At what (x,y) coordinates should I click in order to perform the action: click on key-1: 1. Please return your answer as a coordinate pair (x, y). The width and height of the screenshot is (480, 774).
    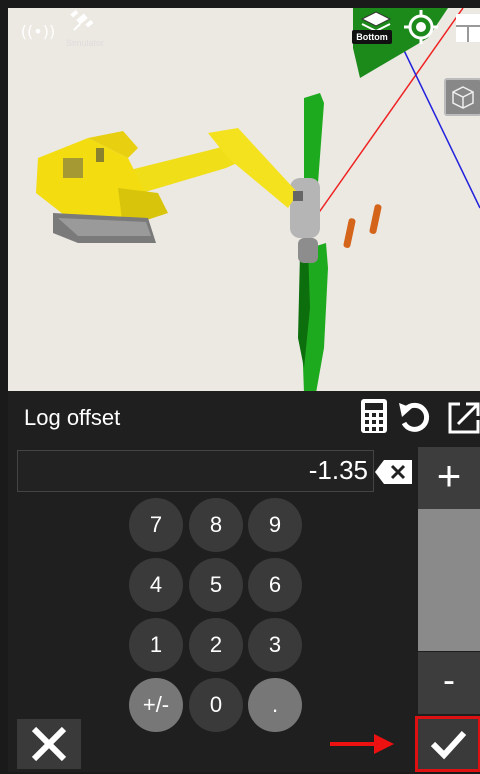
    Looking at the image, I should click on (156, 645).